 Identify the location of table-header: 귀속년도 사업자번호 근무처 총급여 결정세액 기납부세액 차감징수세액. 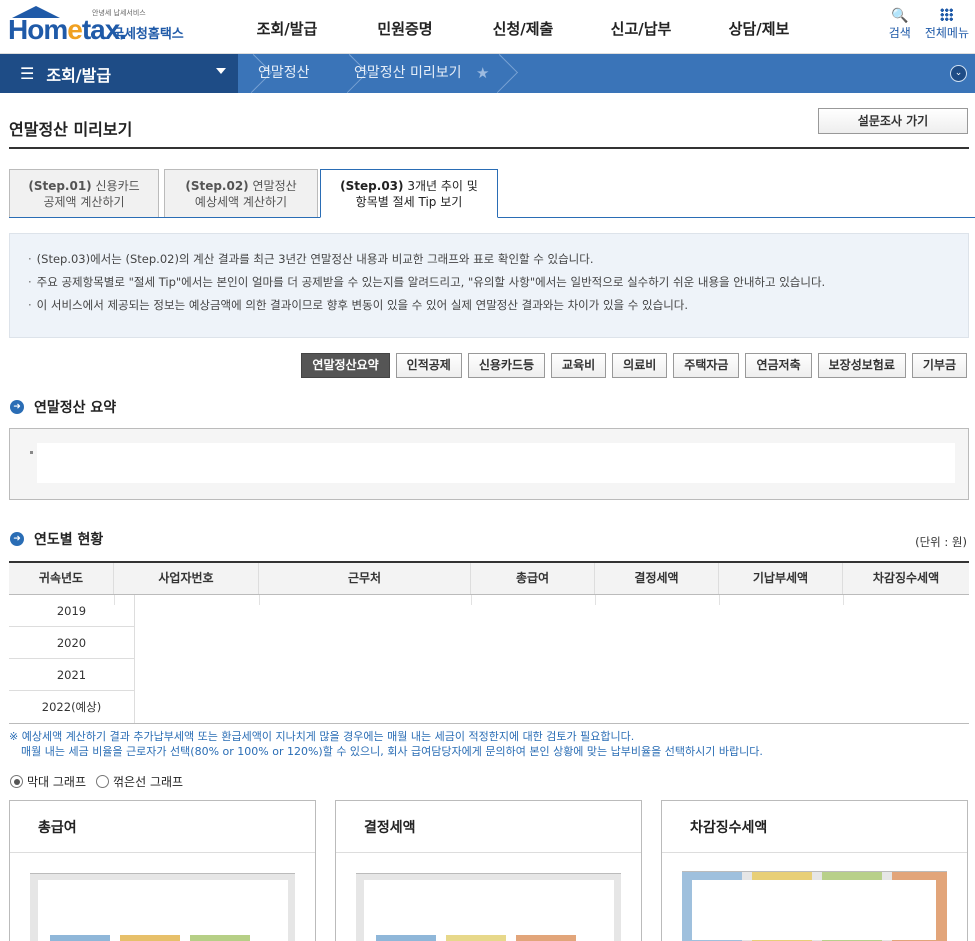
(489, 579).